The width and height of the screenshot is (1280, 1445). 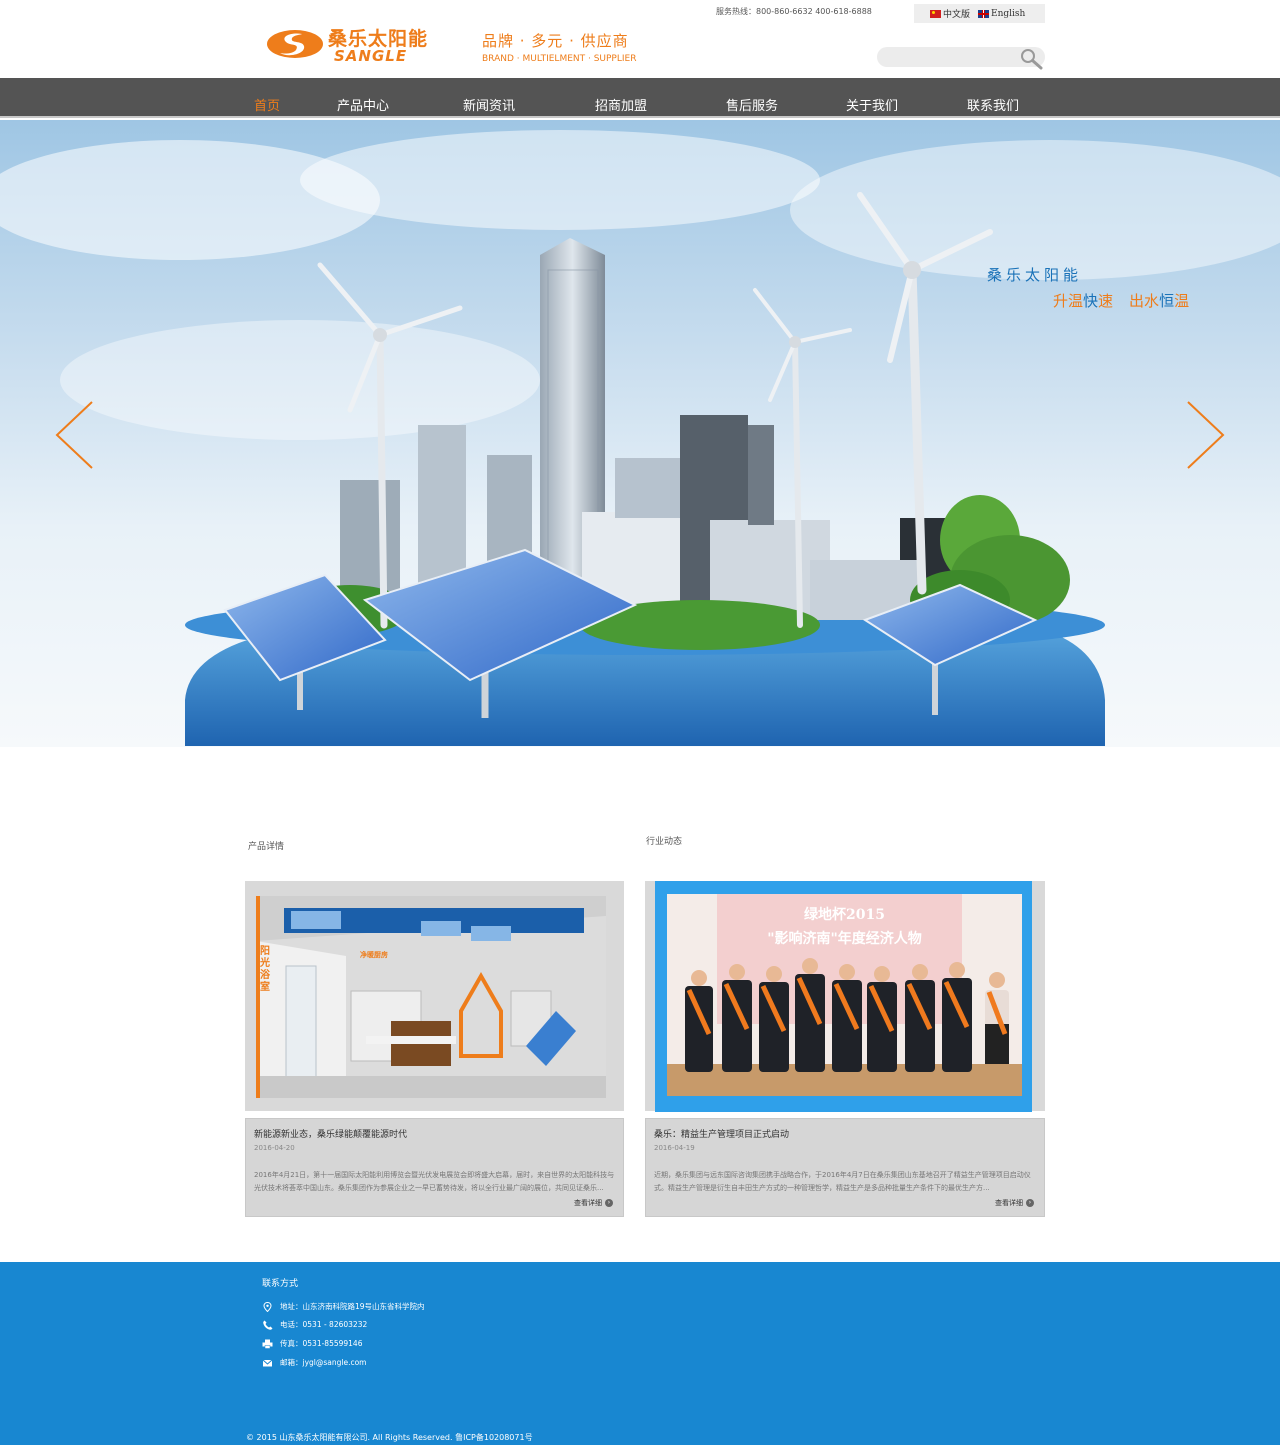 I want to click on nav-item-after-sales: 售后服务, so click(x=752, y=104).